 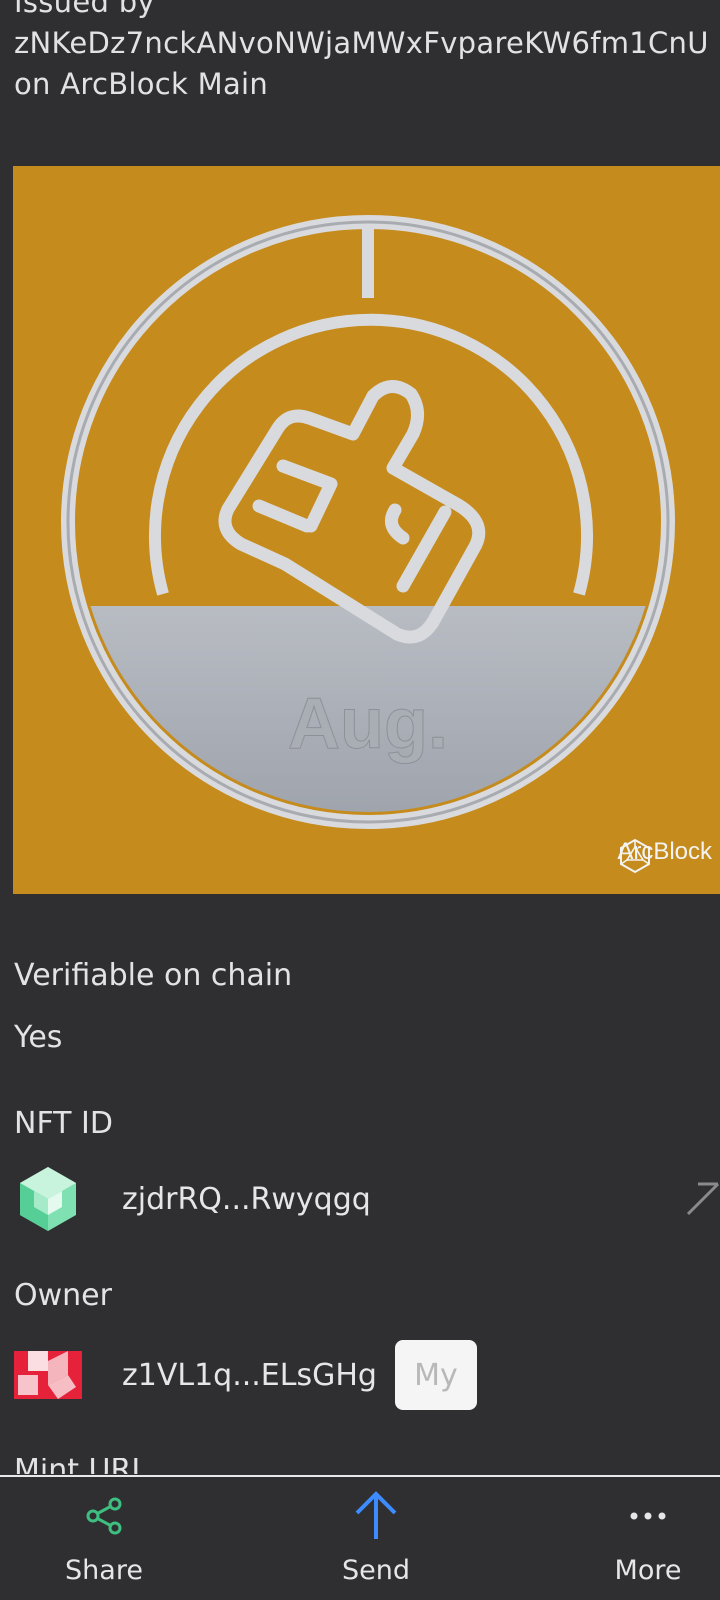 I want to click on more-button: More, so click(x=639, y=1538).